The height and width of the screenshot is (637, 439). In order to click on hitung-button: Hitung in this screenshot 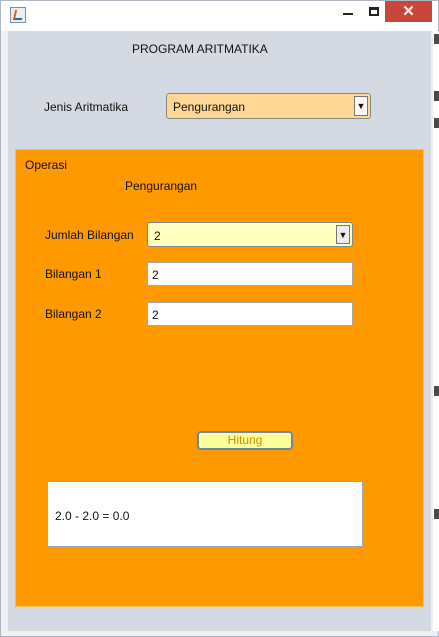, I will do `click(245, 440)`.